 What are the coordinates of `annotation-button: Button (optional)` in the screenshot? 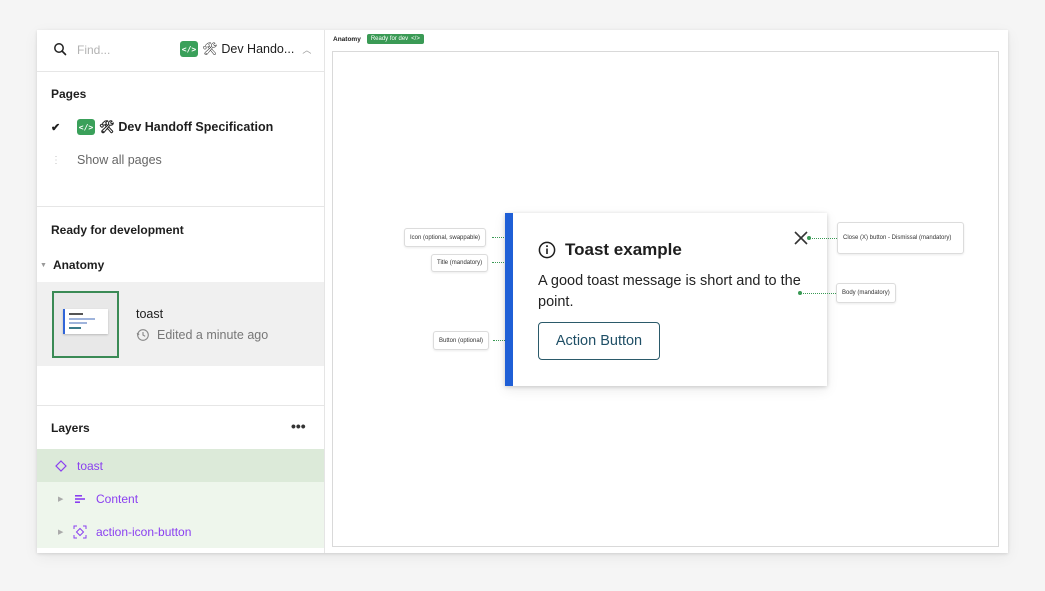 It's located at (461, 340).